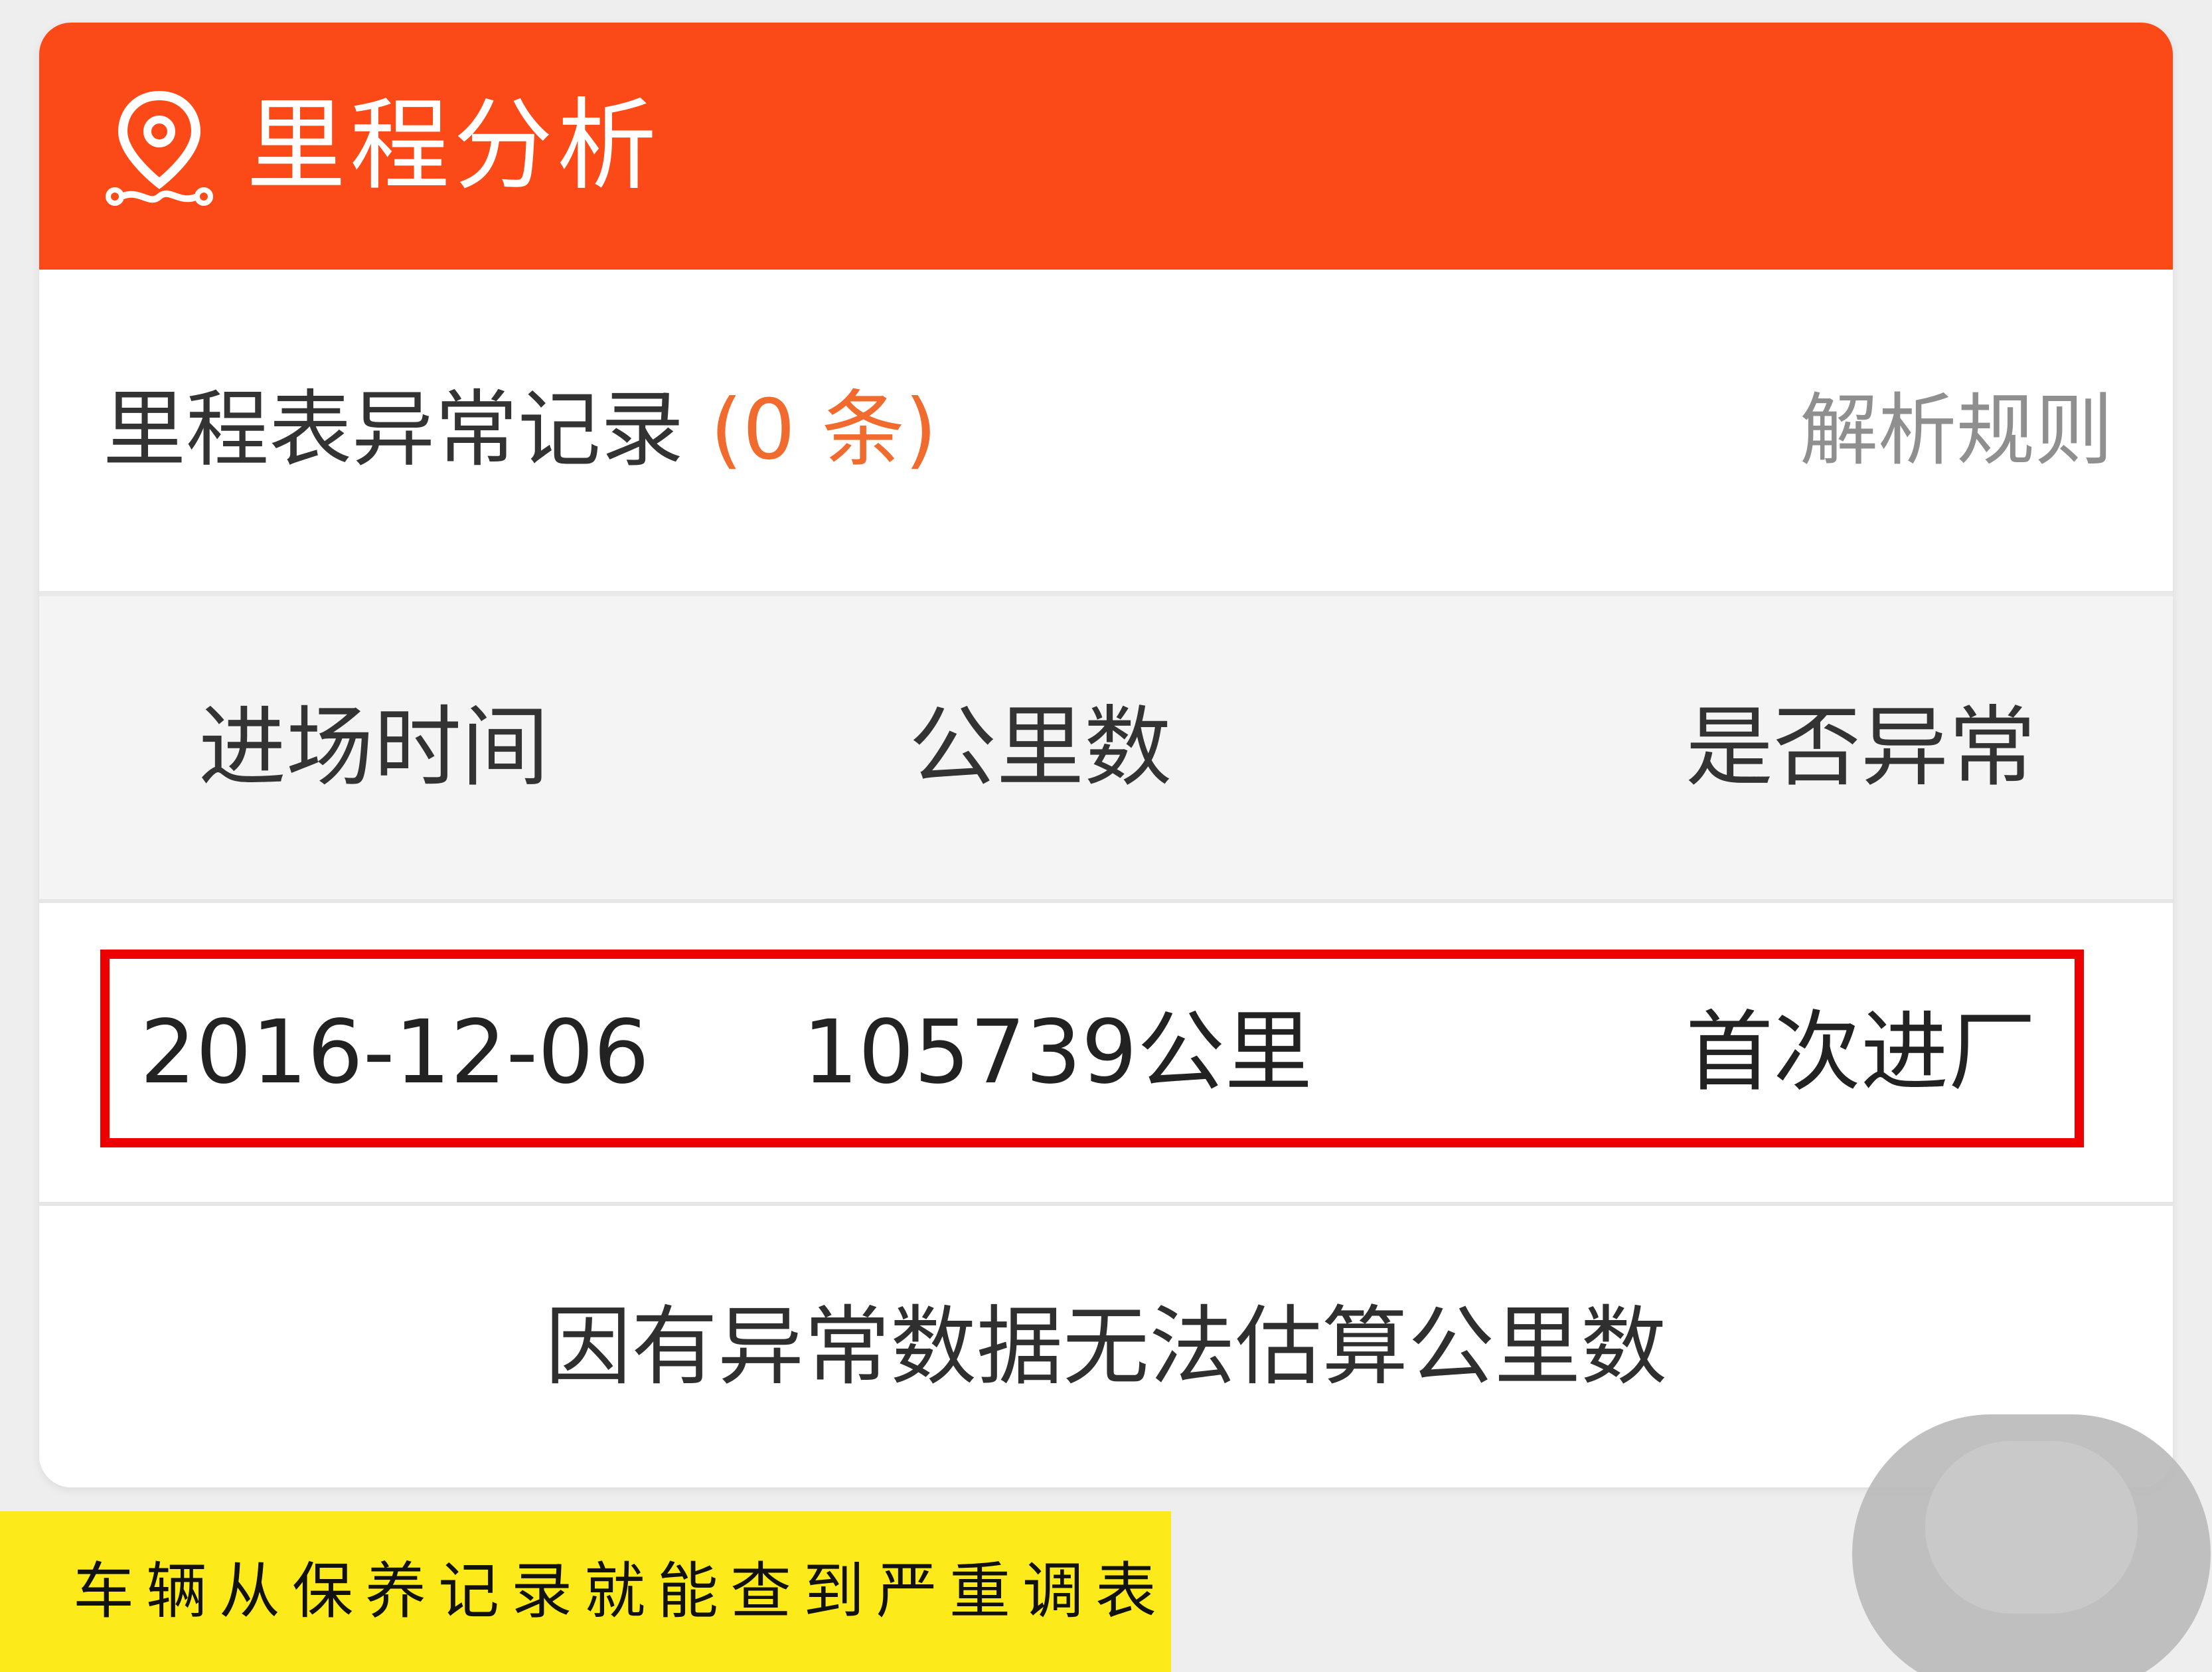 This screenshot has width=2212, height=1672. Describe the element at coordinates (1057, 1052) in the screenshot. I see `cell-mileage: 105739公里` at that location.